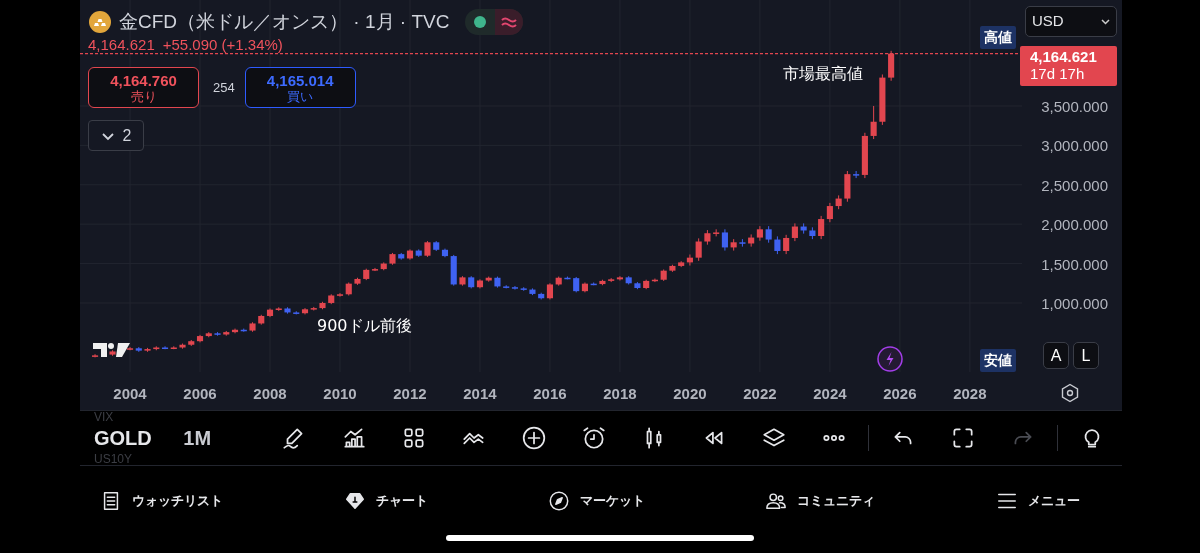 Image resolution: width=1200 pixels, height=553 pixels. What do you see at coordinates (1056, 355) in the screenshot?
I see `scale-button: A` at bounding box center [1056, 355].